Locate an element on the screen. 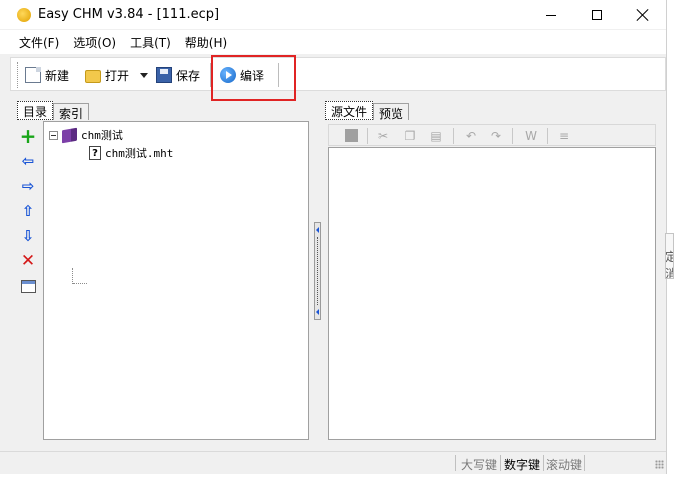 The width and height of the screenshot is (674, 481). save-button: 保存 is located at coordinates (178, 75).